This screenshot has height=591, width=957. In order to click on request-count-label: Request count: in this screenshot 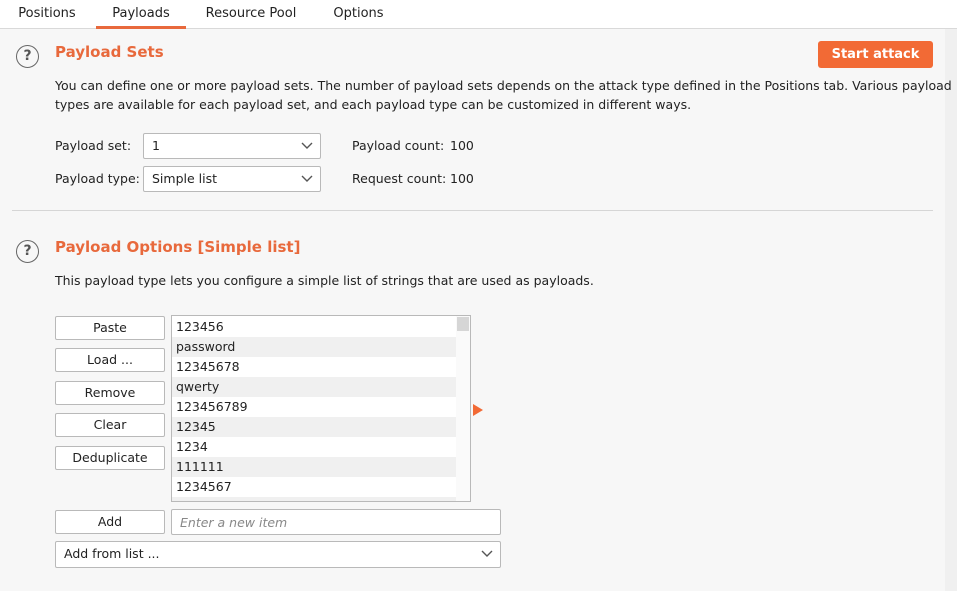, I will do `click(399, 178)`.